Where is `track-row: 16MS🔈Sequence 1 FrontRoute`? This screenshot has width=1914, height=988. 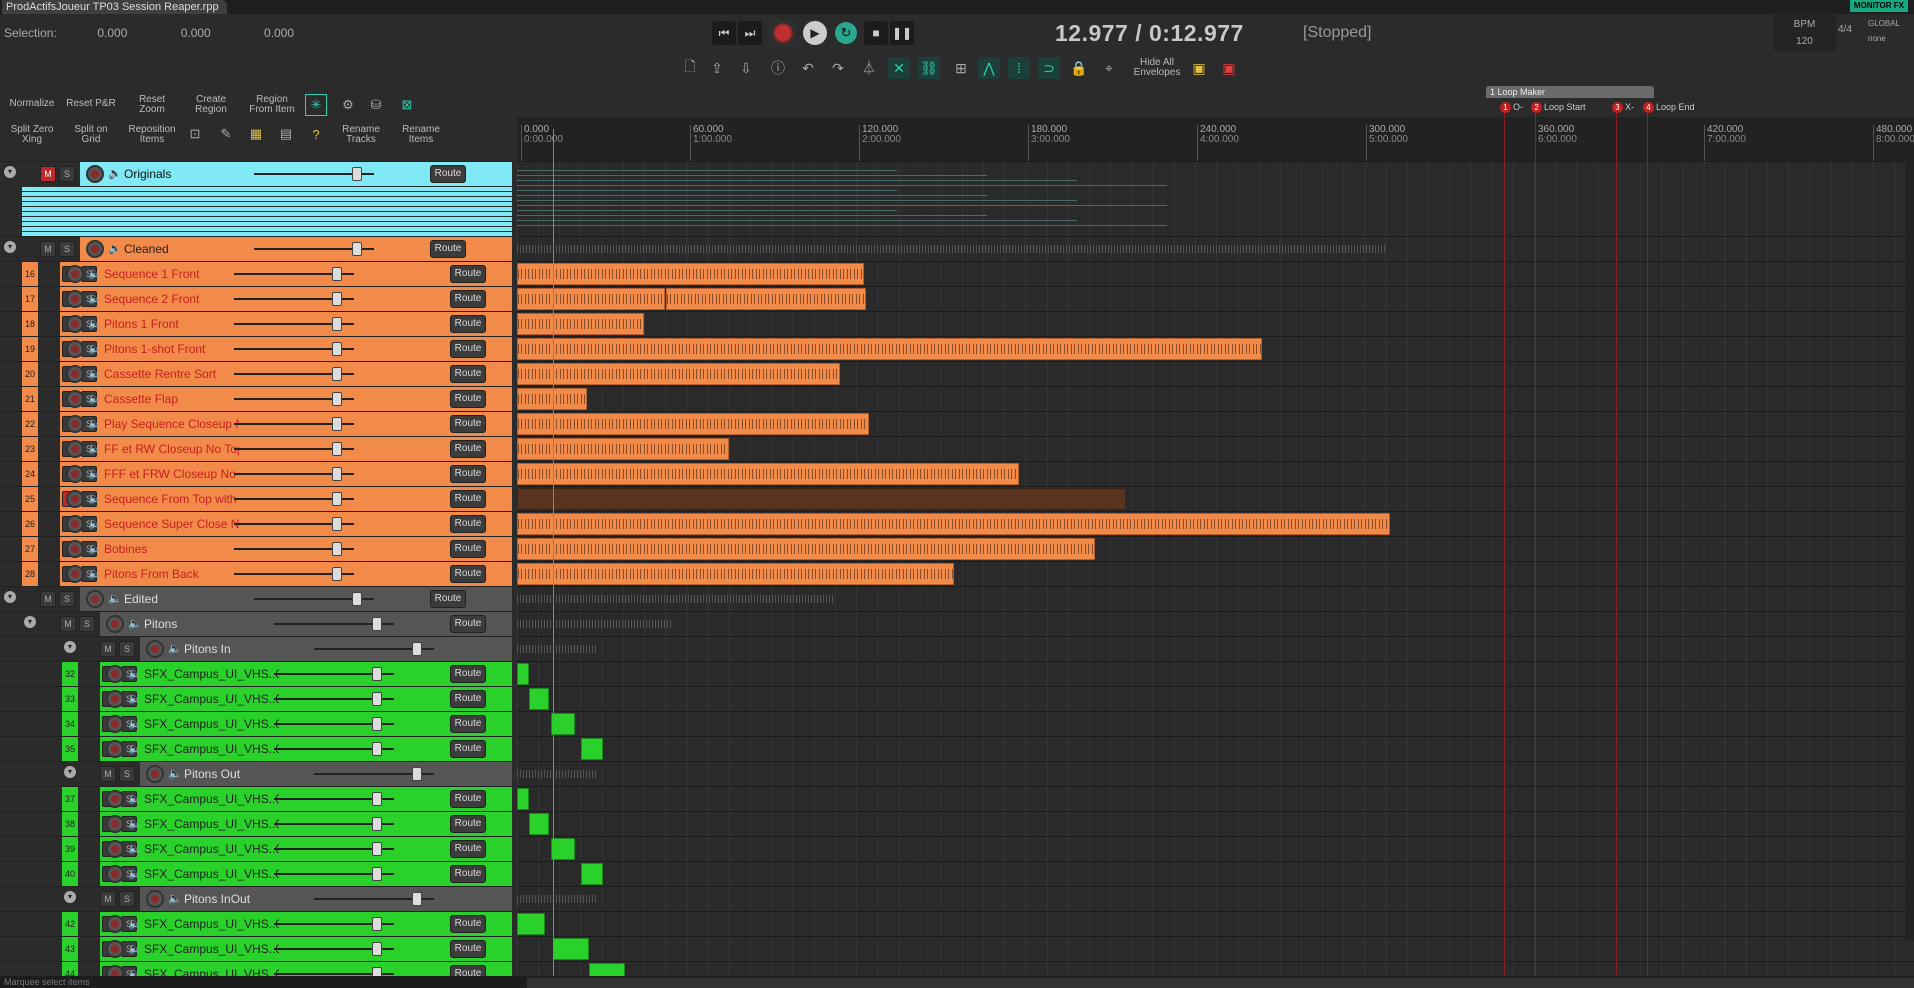 track-row: 16MS🔈Sequence 1 FrontRoute is located at coordinates (256, 273).